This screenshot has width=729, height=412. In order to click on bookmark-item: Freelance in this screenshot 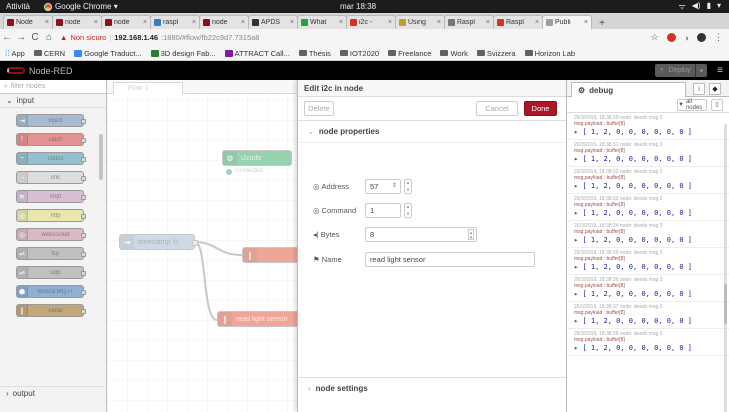, I will do `click(409, 53)`.